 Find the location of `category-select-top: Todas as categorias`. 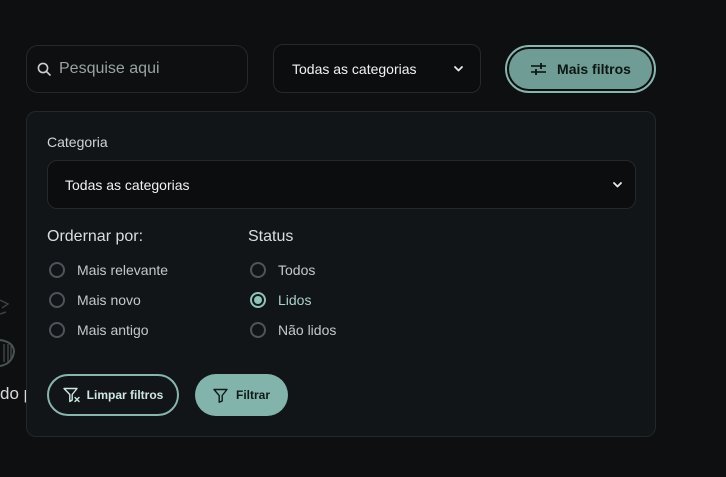

category-select-top: Todas as categorias is located at coordinates (377, 68).